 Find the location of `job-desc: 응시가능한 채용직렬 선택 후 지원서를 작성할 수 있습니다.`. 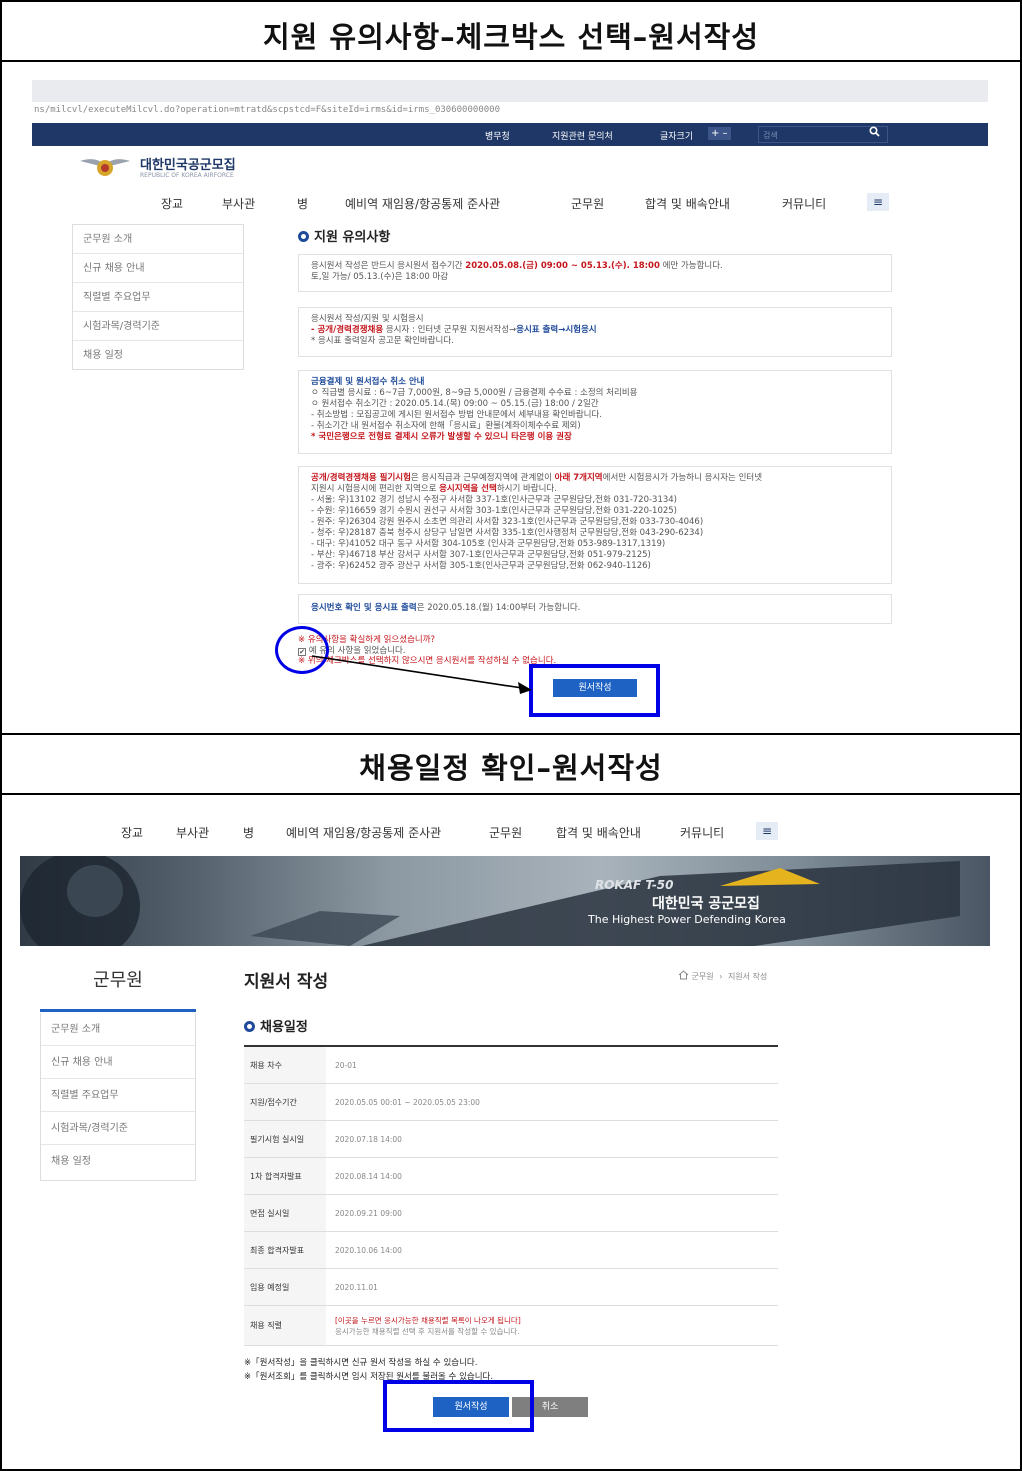

job-desc: 응시가능한 채용직렬 선택 후 지원서를 작성할 수 있습니다. is located at coordinates (427, 1331).